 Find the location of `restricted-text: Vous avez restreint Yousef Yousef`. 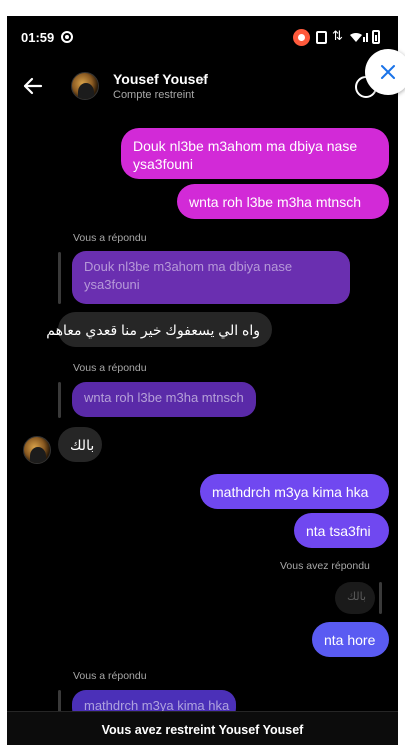

restricted-text: Vous avez restreint Yousef Yousef is located at coordinates (202, 730).